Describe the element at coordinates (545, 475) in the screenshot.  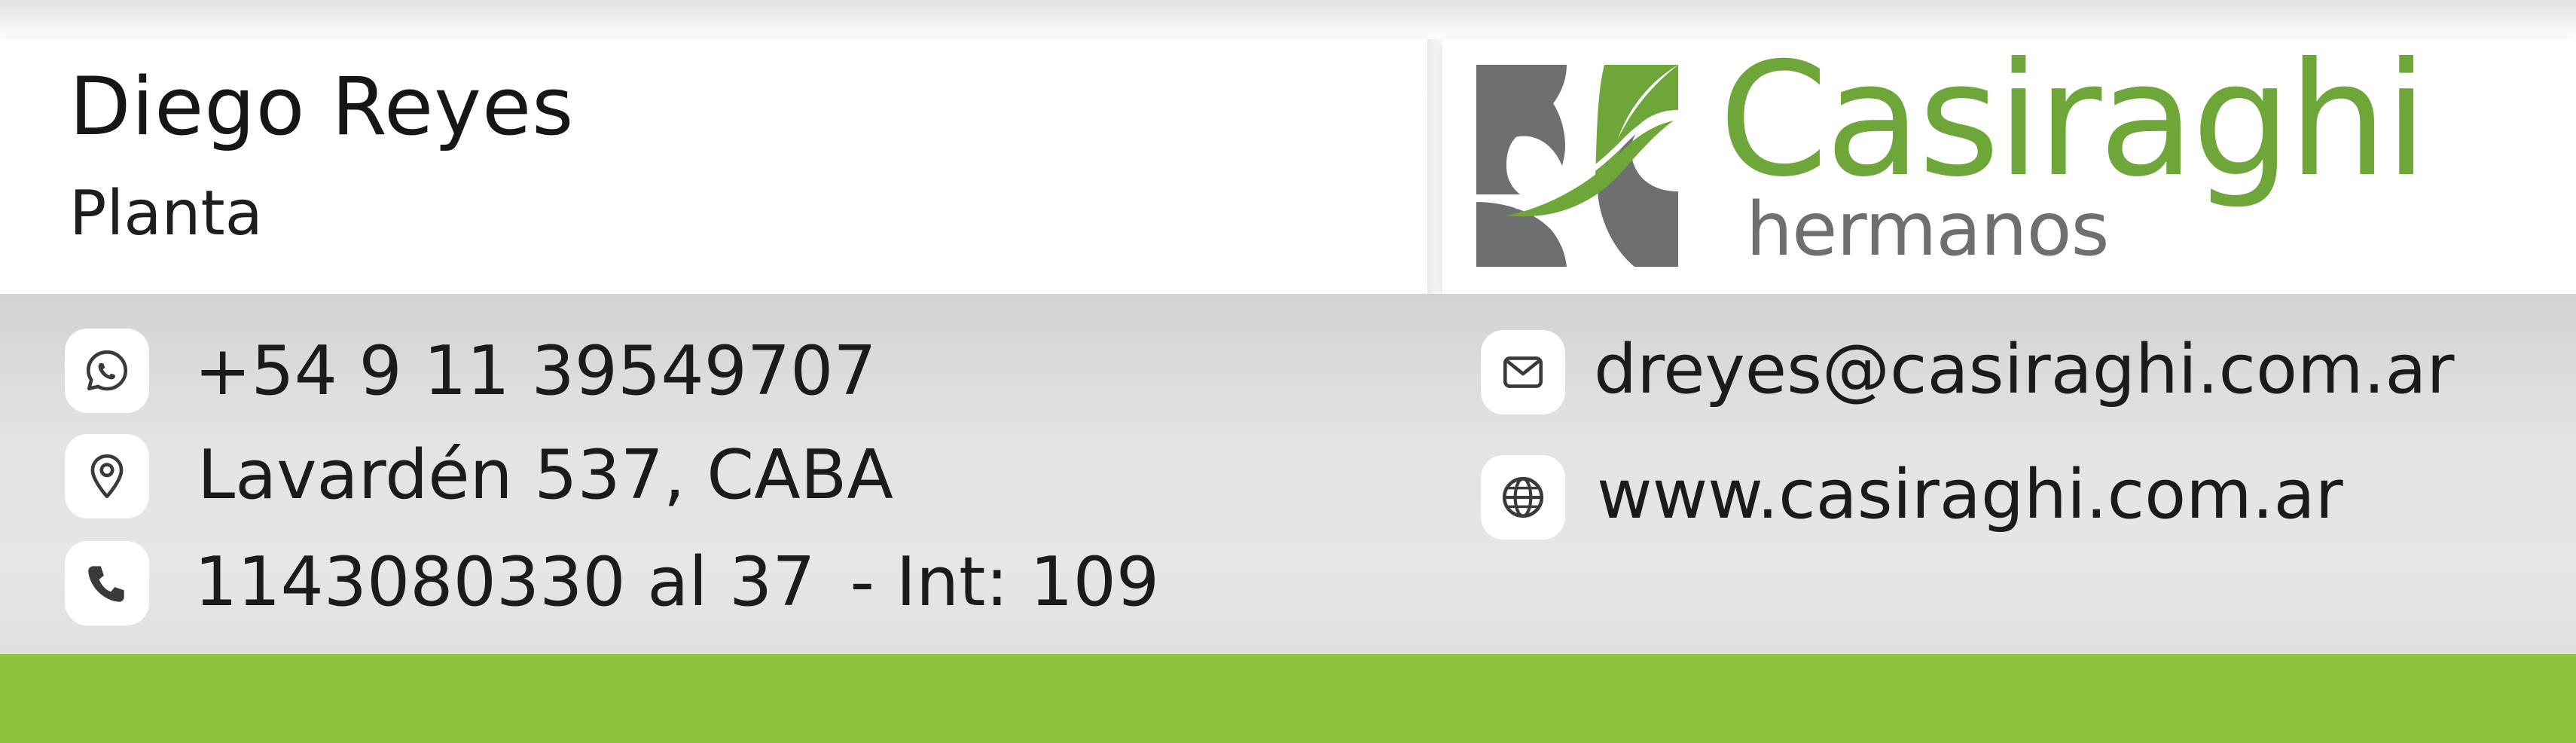
I see `address-text: Lavardén 537, CABA` at that location.